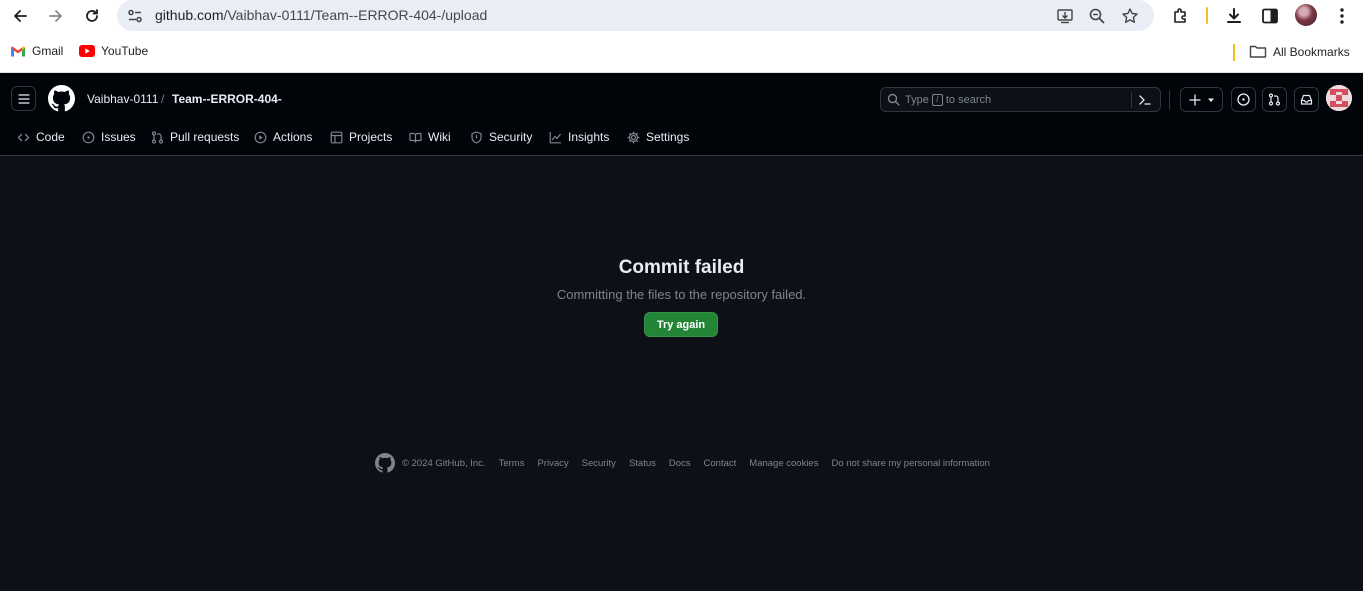 The image size is (1363, 591). I want to click on bookmark-star-icon, so click(1130, 16).